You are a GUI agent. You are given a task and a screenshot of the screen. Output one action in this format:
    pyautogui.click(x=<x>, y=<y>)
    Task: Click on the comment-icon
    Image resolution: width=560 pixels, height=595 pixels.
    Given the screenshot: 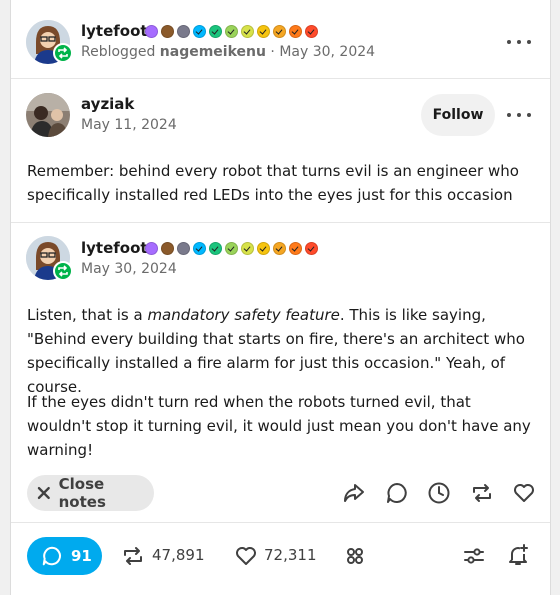 What is the action you would take?
    pyautogui.click(x=51, y=556)
    